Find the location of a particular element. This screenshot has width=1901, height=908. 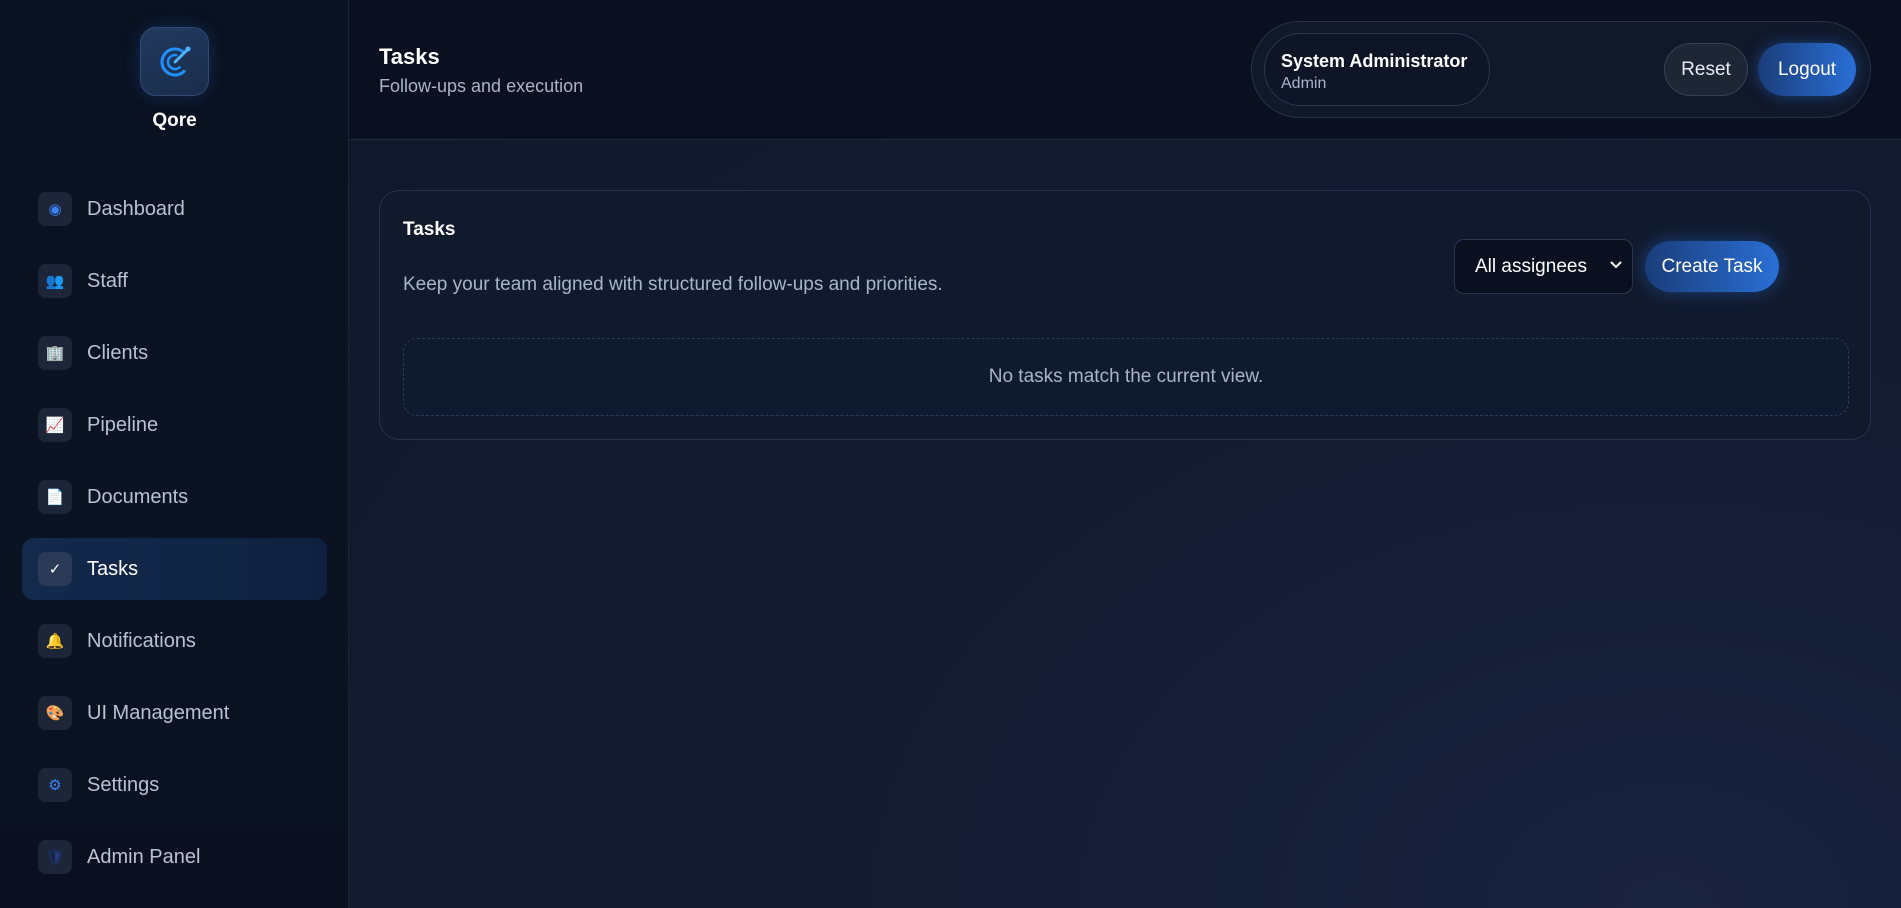

sidebar-item-label: Clients is located at coordinates (118, 352).